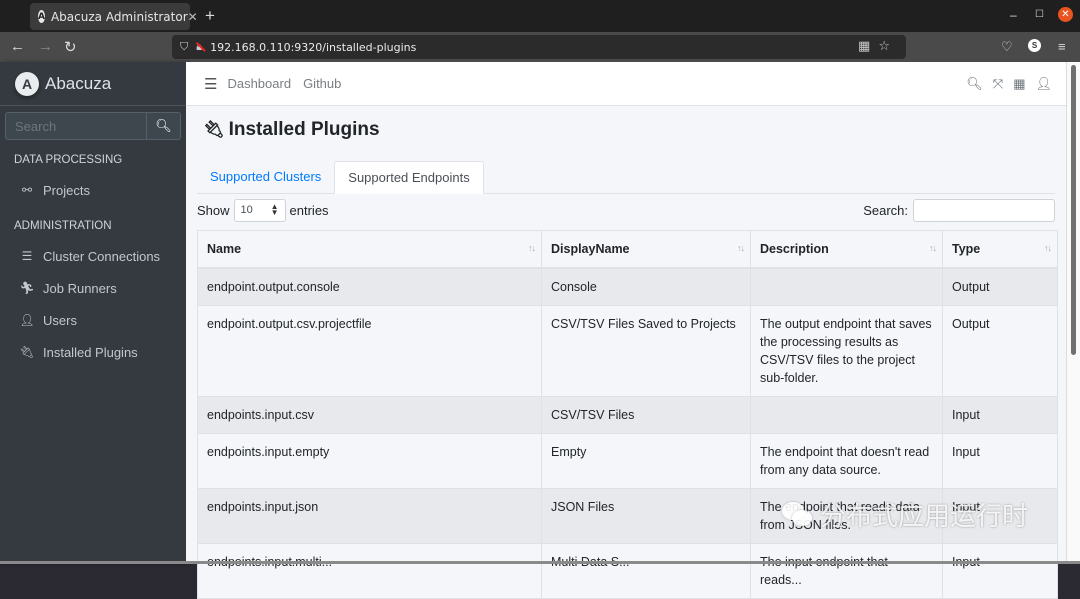 The image size is (1080, 599). What do you see at coordinates (93, 256) in the screenshot?
I see `sidebar-item-cluster-connections: ☰ Cluster Connections` at bounding box center [93, 256].